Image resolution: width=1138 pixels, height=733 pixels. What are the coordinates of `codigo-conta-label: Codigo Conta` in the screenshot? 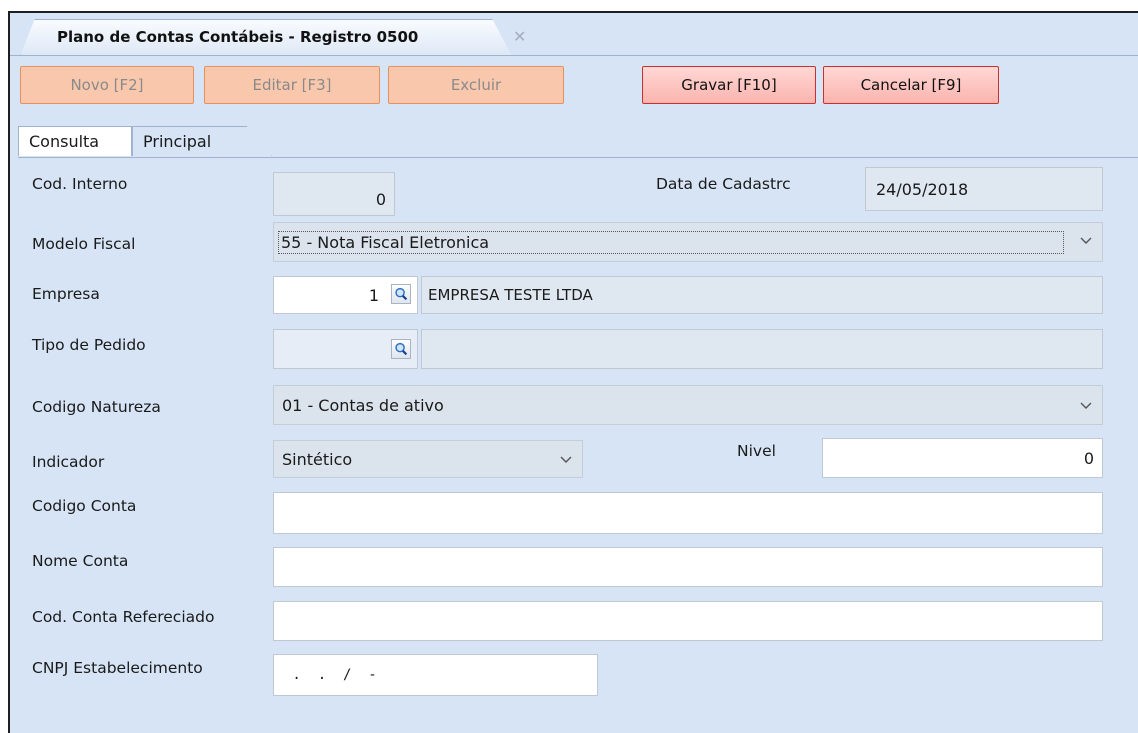 It's located at (84, 506).